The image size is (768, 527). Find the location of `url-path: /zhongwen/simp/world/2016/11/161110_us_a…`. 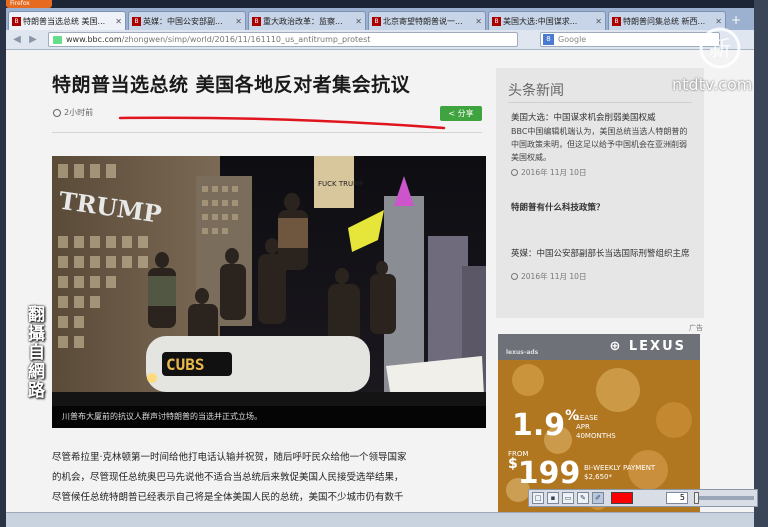

url-path: /zhongwen/simp/world/2016/11/161110_us_a… is located at coordinates (246, 39).